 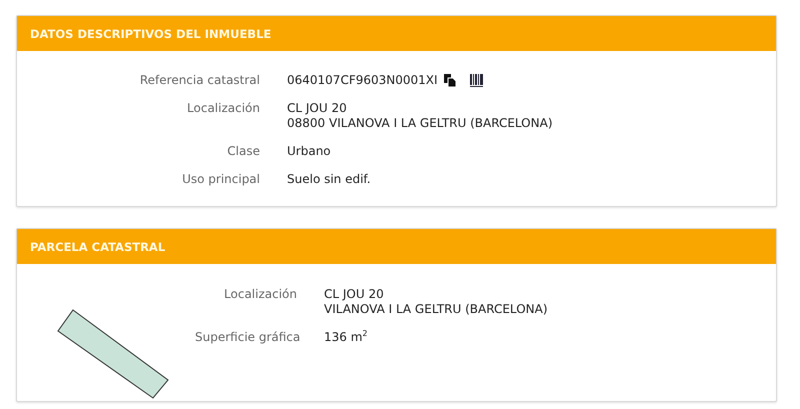 What do you see at coordinates (151, 33) in the screenshot?
I see `panel-title: DATOS DESCRIPTIVOS DEL INMUEBLE` at bounding box center [151, 33].